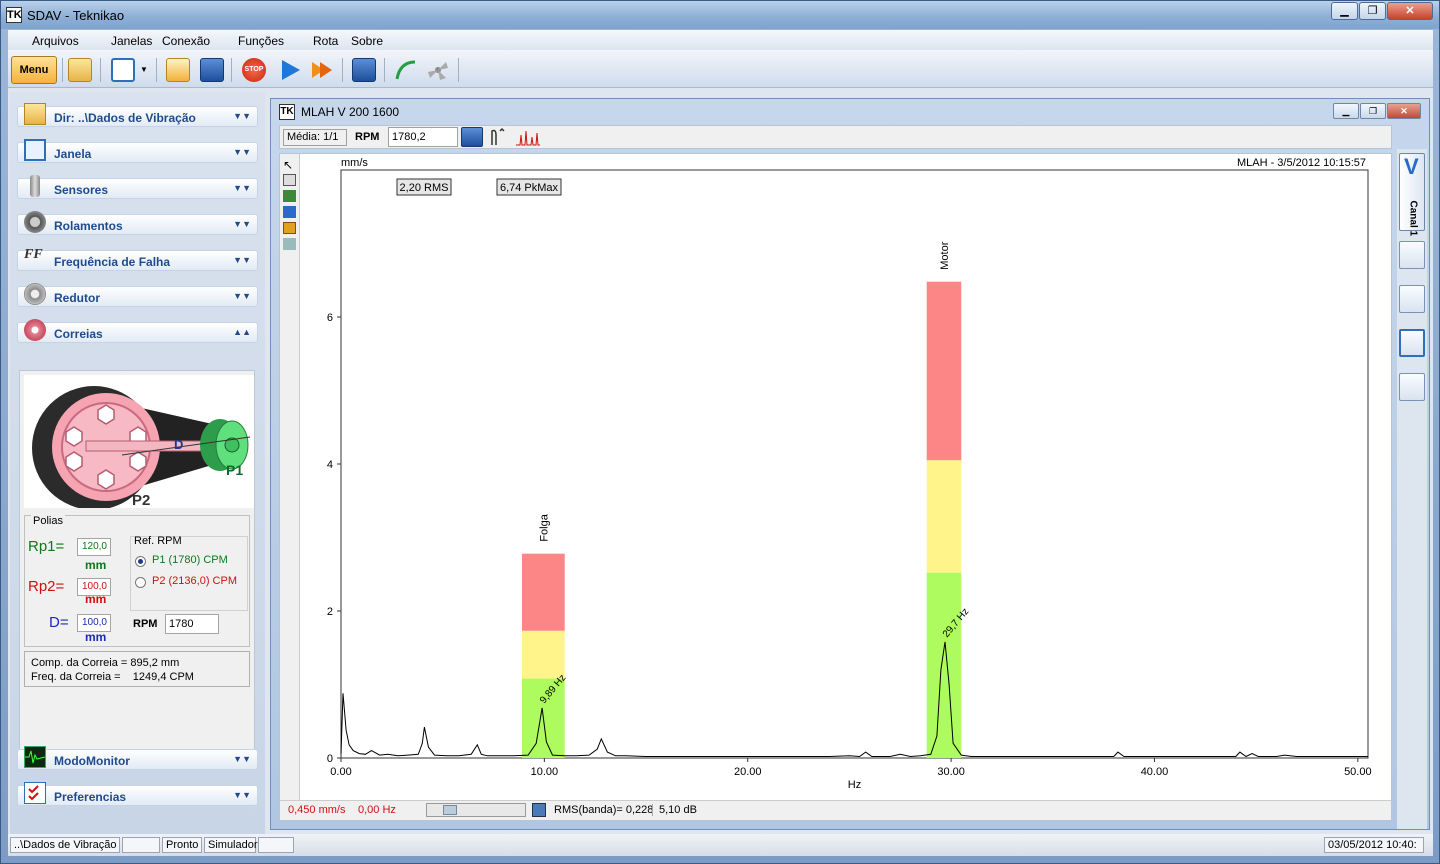 This screenshot has width=1440, height=864. Describe the element at coordinates (1412, 255) in the screenshot. I see `sound-icon` at that location.